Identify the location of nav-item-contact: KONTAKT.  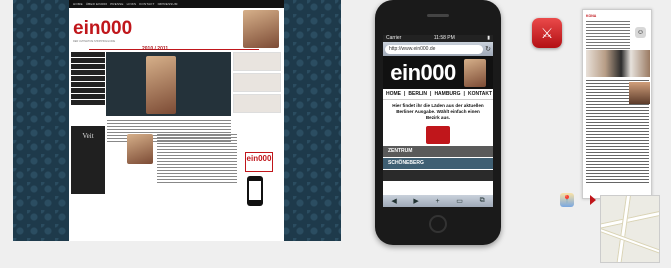
(146, 4).